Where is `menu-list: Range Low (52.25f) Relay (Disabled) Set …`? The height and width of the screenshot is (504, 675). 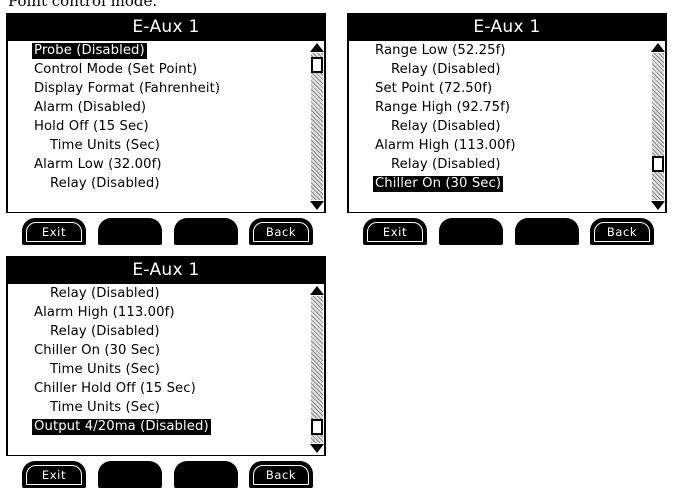
menu-list: Range Low (52.25f) Relay (Disabled) Set … is located at coordinates (433, 117).